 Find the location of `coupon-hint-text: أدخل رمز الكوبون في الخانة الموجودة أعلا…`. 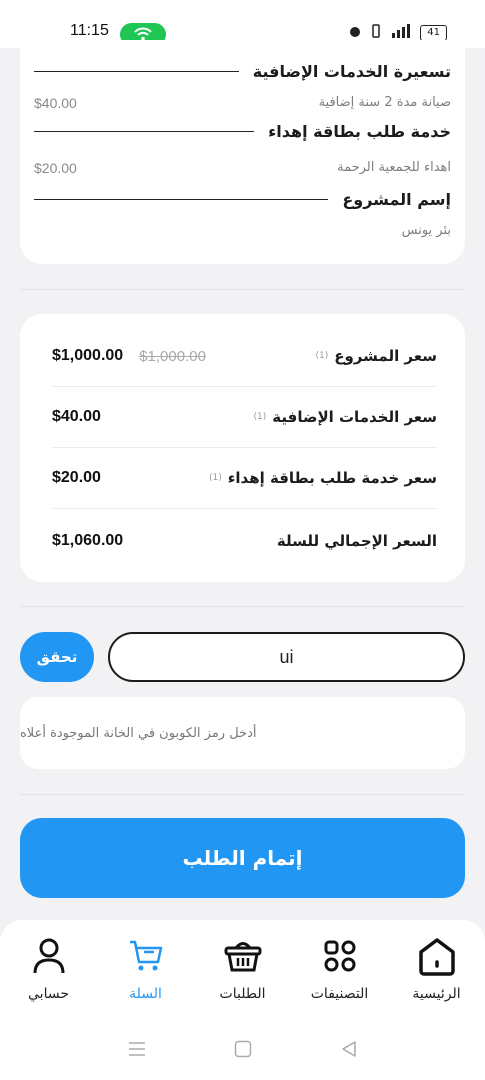

coupon-hint-text: أدخل رمز الكوبون في الخانة الموجودة أعلا… is located at coordinates (138, 733).